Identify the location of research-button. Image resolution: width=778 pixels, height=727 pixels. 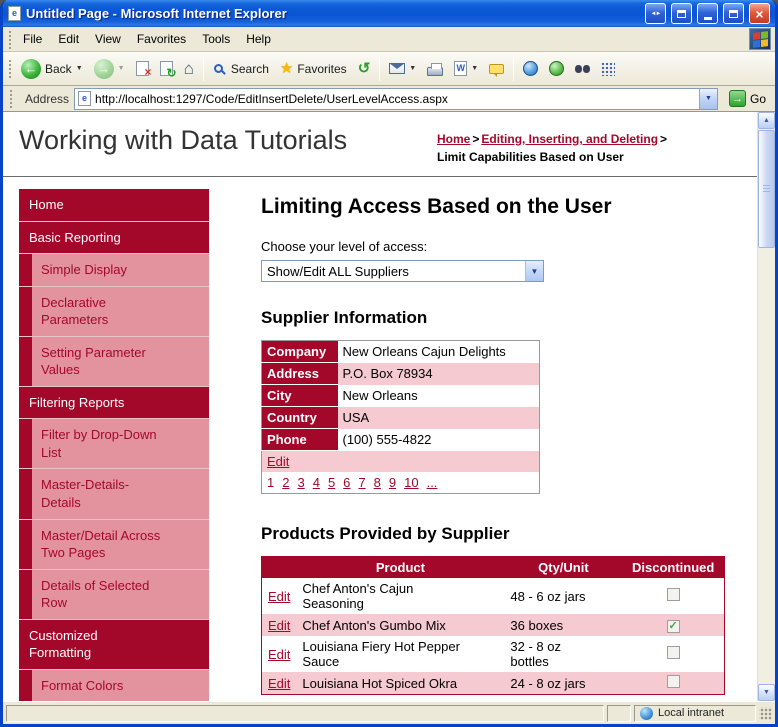
(582, 69).